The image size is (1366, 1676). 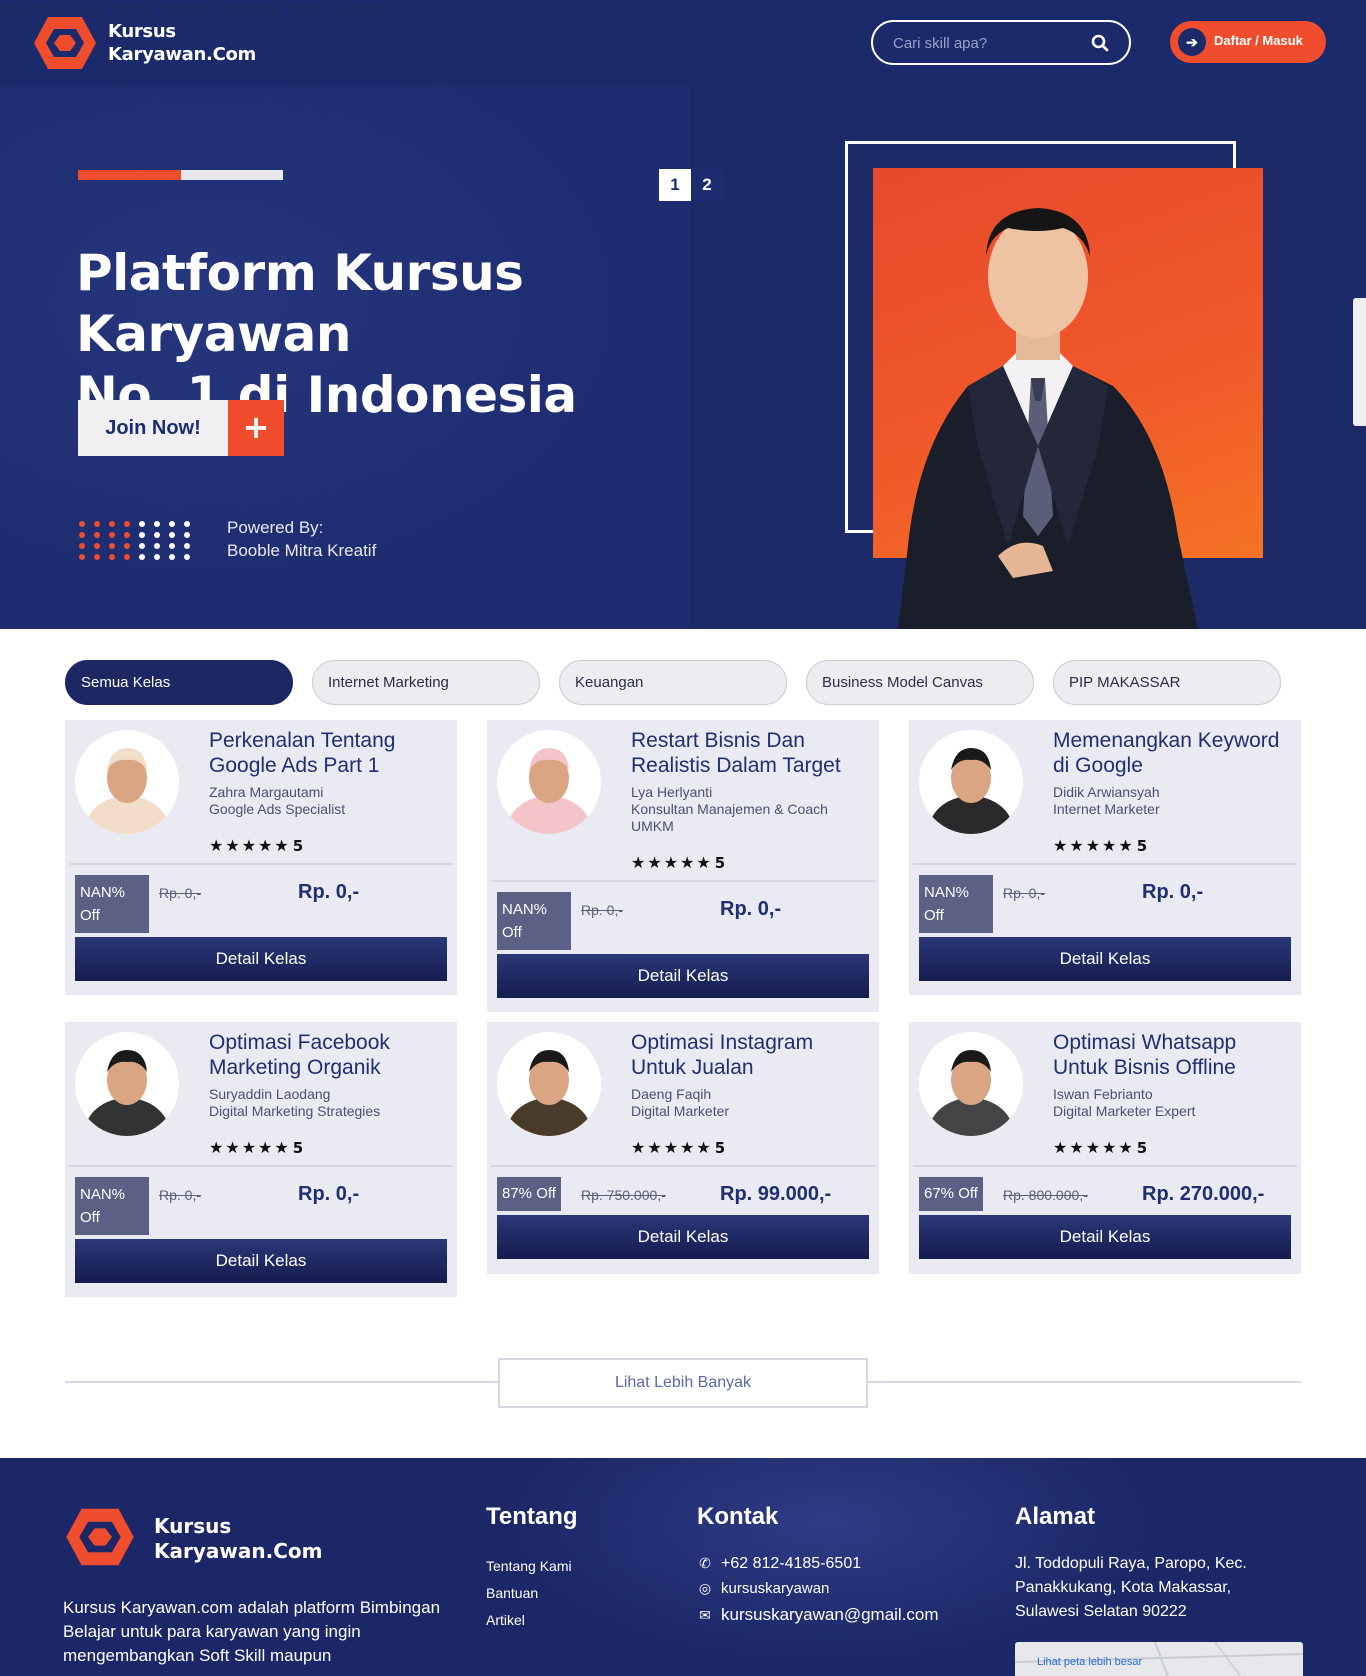 I want to click on footer-email-text: kursuskaryawan@gmail.com, so click(x=830, y=1614).